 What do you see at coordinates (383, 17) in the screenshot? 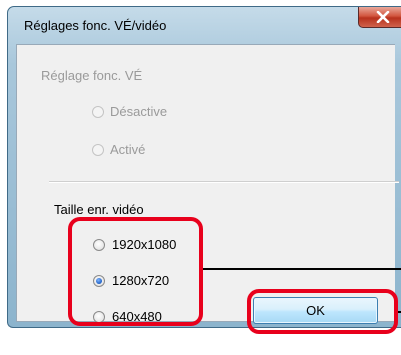
I see `close-icon` at bounding box center [383, 17].